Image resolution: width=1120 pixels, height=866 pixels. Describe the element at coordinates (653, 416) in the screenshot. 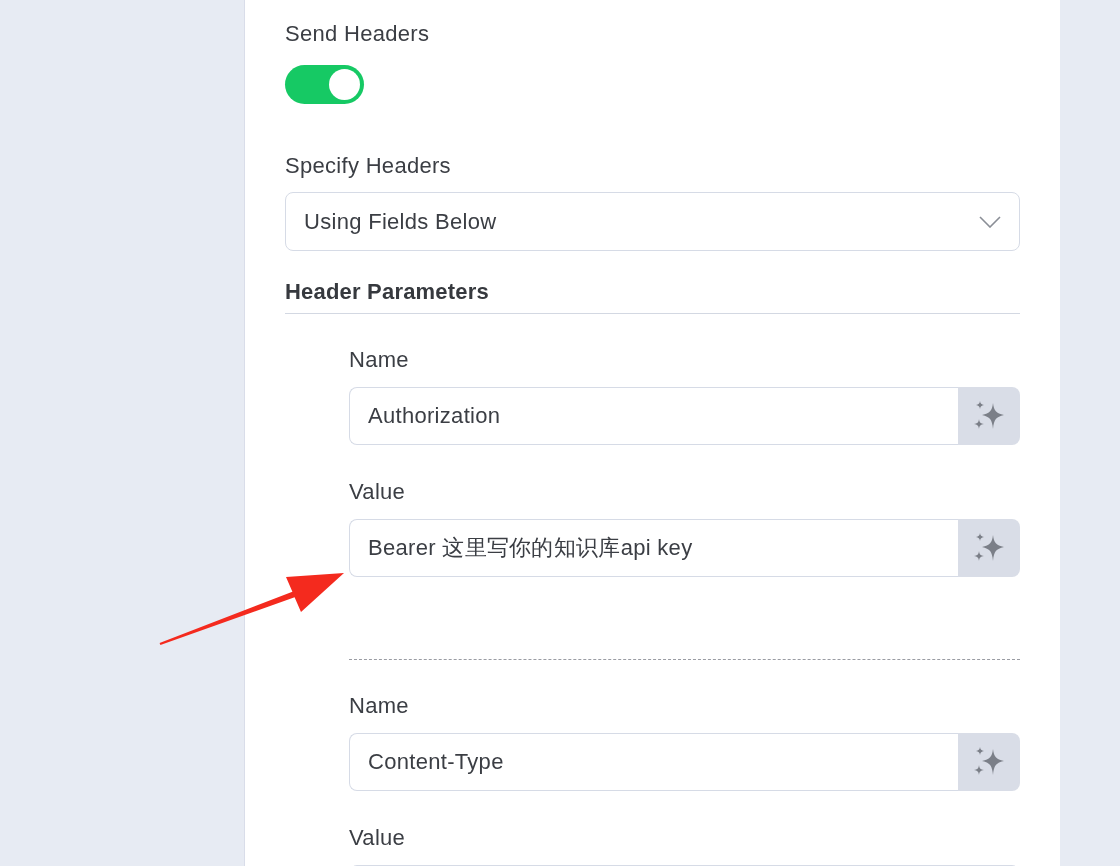

I see `input-field: Authorization` at that location.